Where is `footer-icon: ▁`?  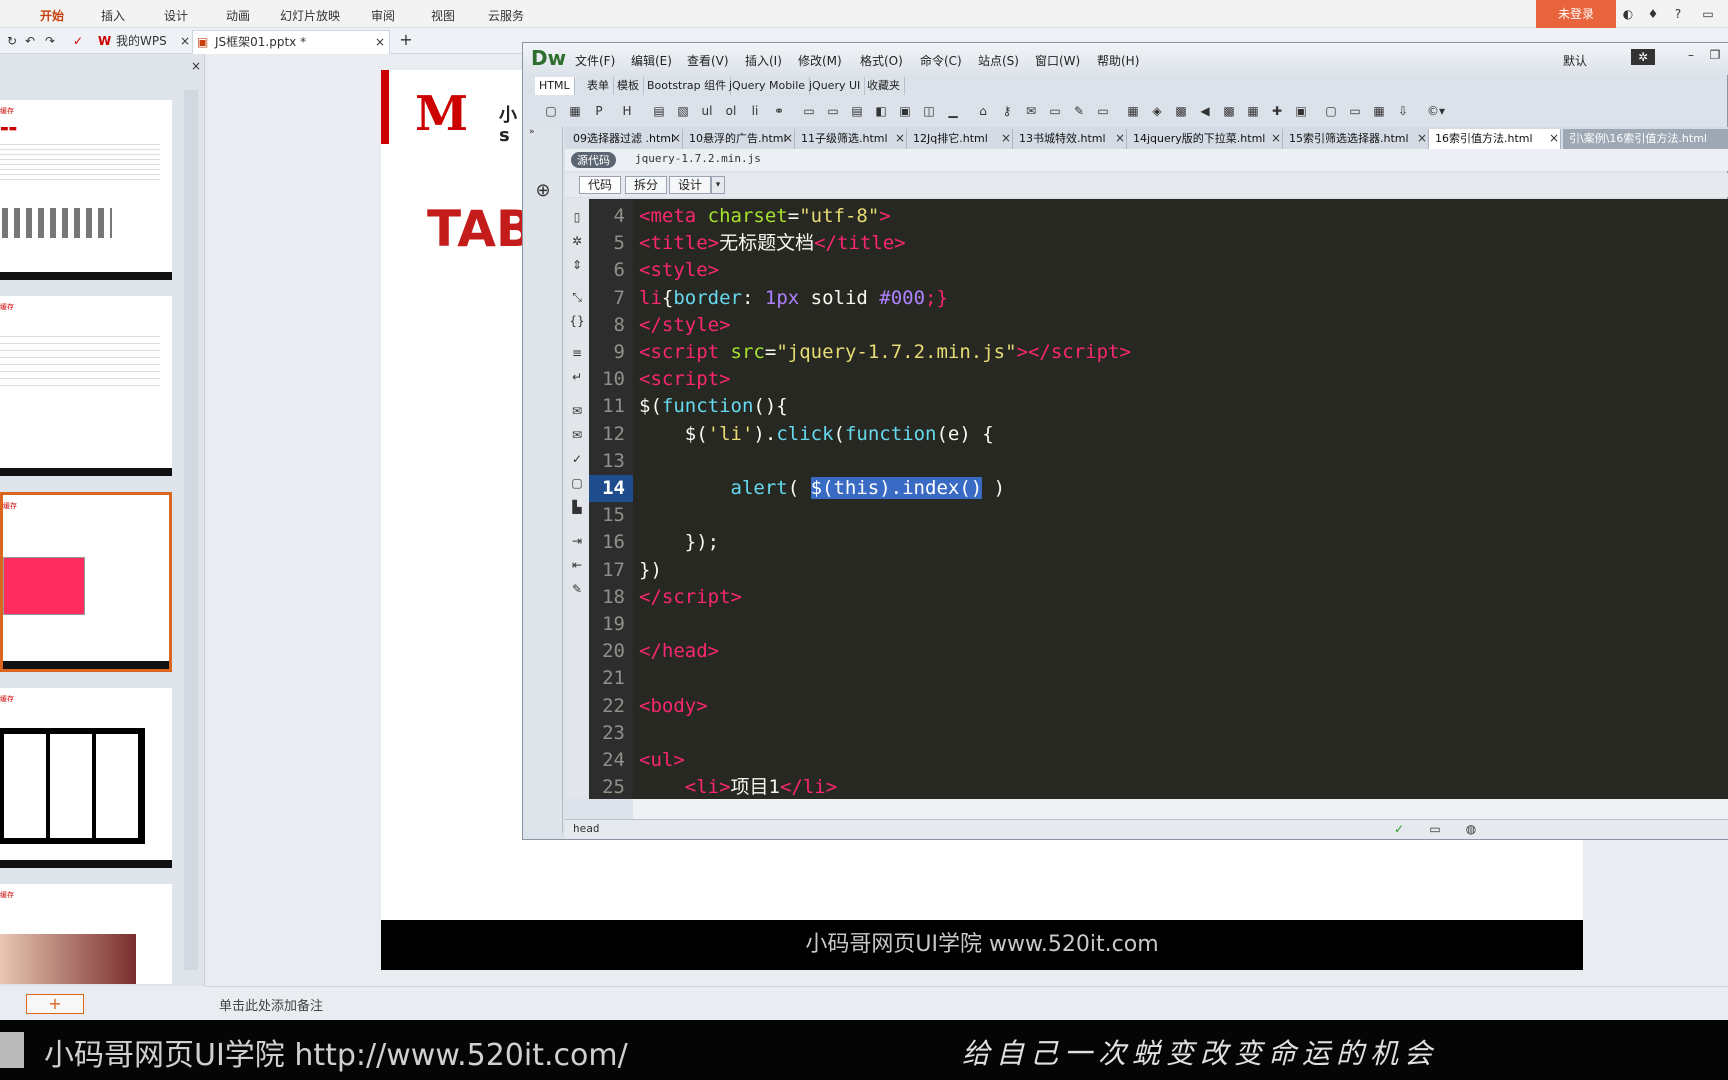
footer-icon: ▁ is located at coordinates (953, 111).